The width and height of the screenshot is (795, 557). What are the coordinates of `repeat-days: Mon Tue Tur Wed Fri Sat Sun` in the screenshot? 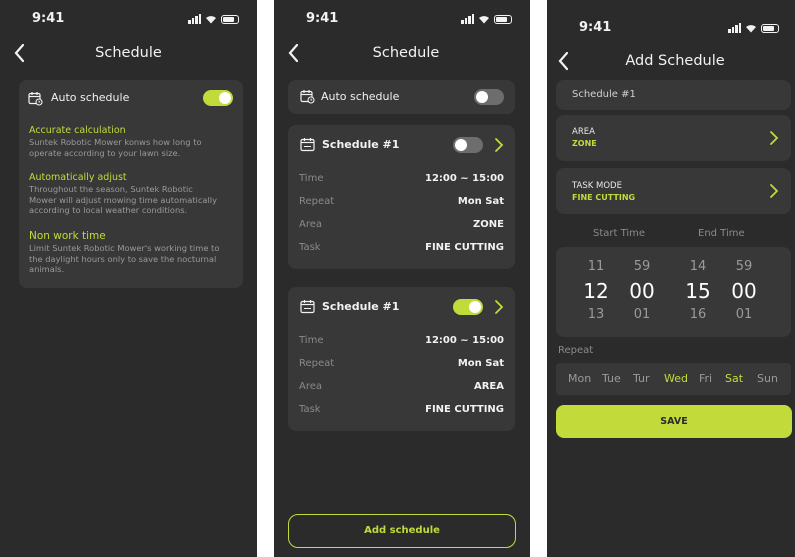 It's located at (673, 379).